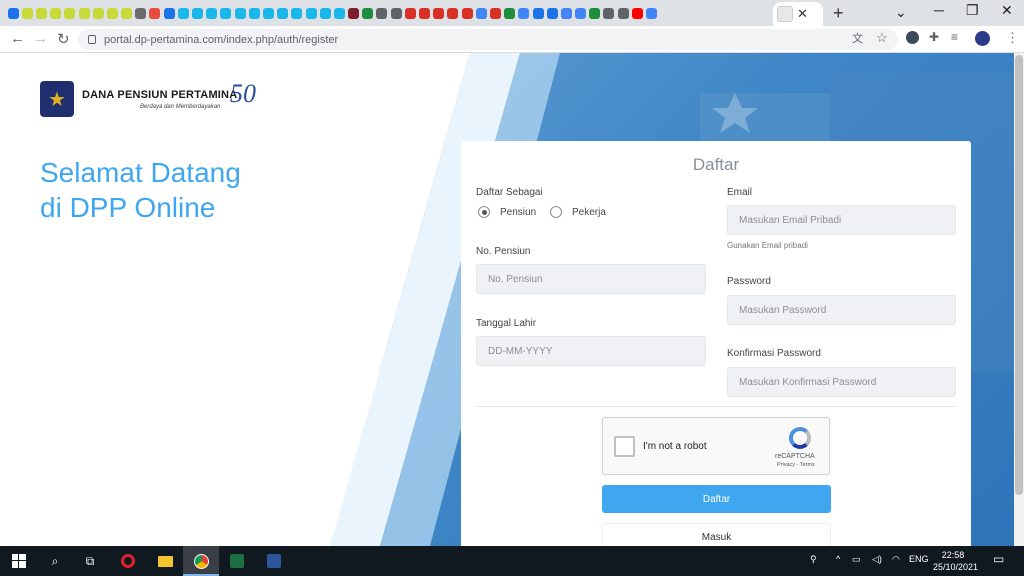  What do you see at coordinates (838, 559) in the screenshot?
I see `tray-chevron-icon: ^` at bounding box center [838, 559].